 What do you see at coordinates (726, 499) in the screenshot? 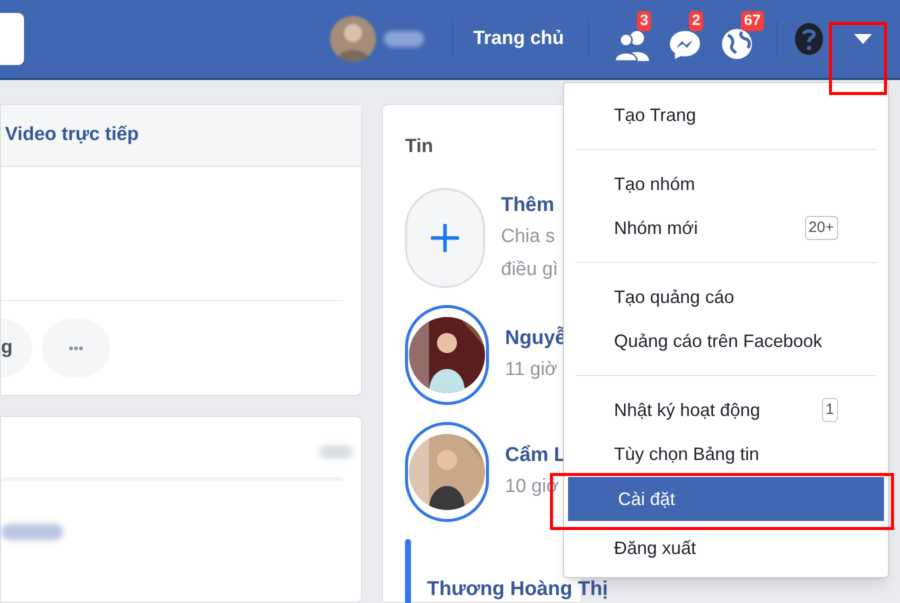
I see `menu-item: Cài đặt` at bounding box center [726, 499].